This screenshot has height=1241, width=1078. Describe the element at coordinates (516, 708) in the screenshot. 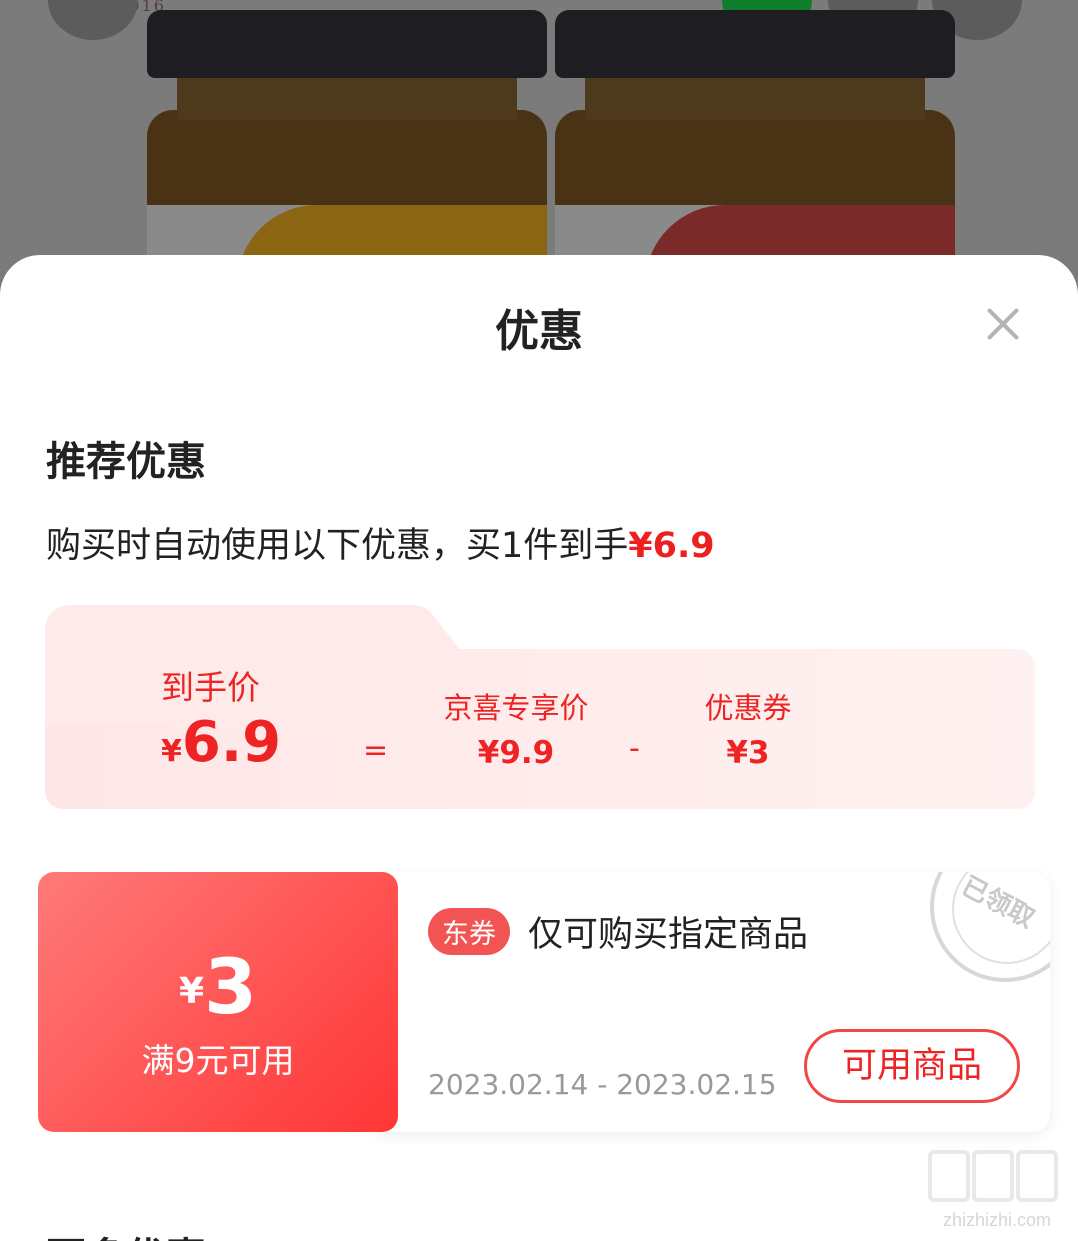

I see `exclusive-price-label: 京喜专享价` at that location.